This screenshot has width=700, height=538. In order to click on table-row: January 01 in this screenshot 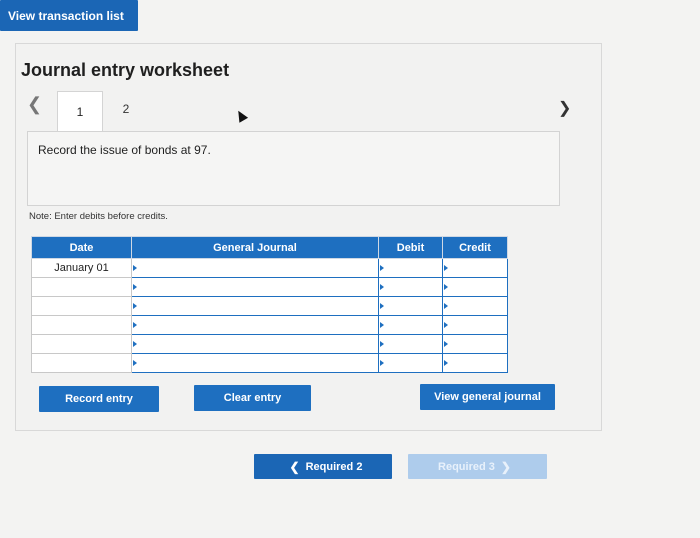, I will do `click(269, 268)`.